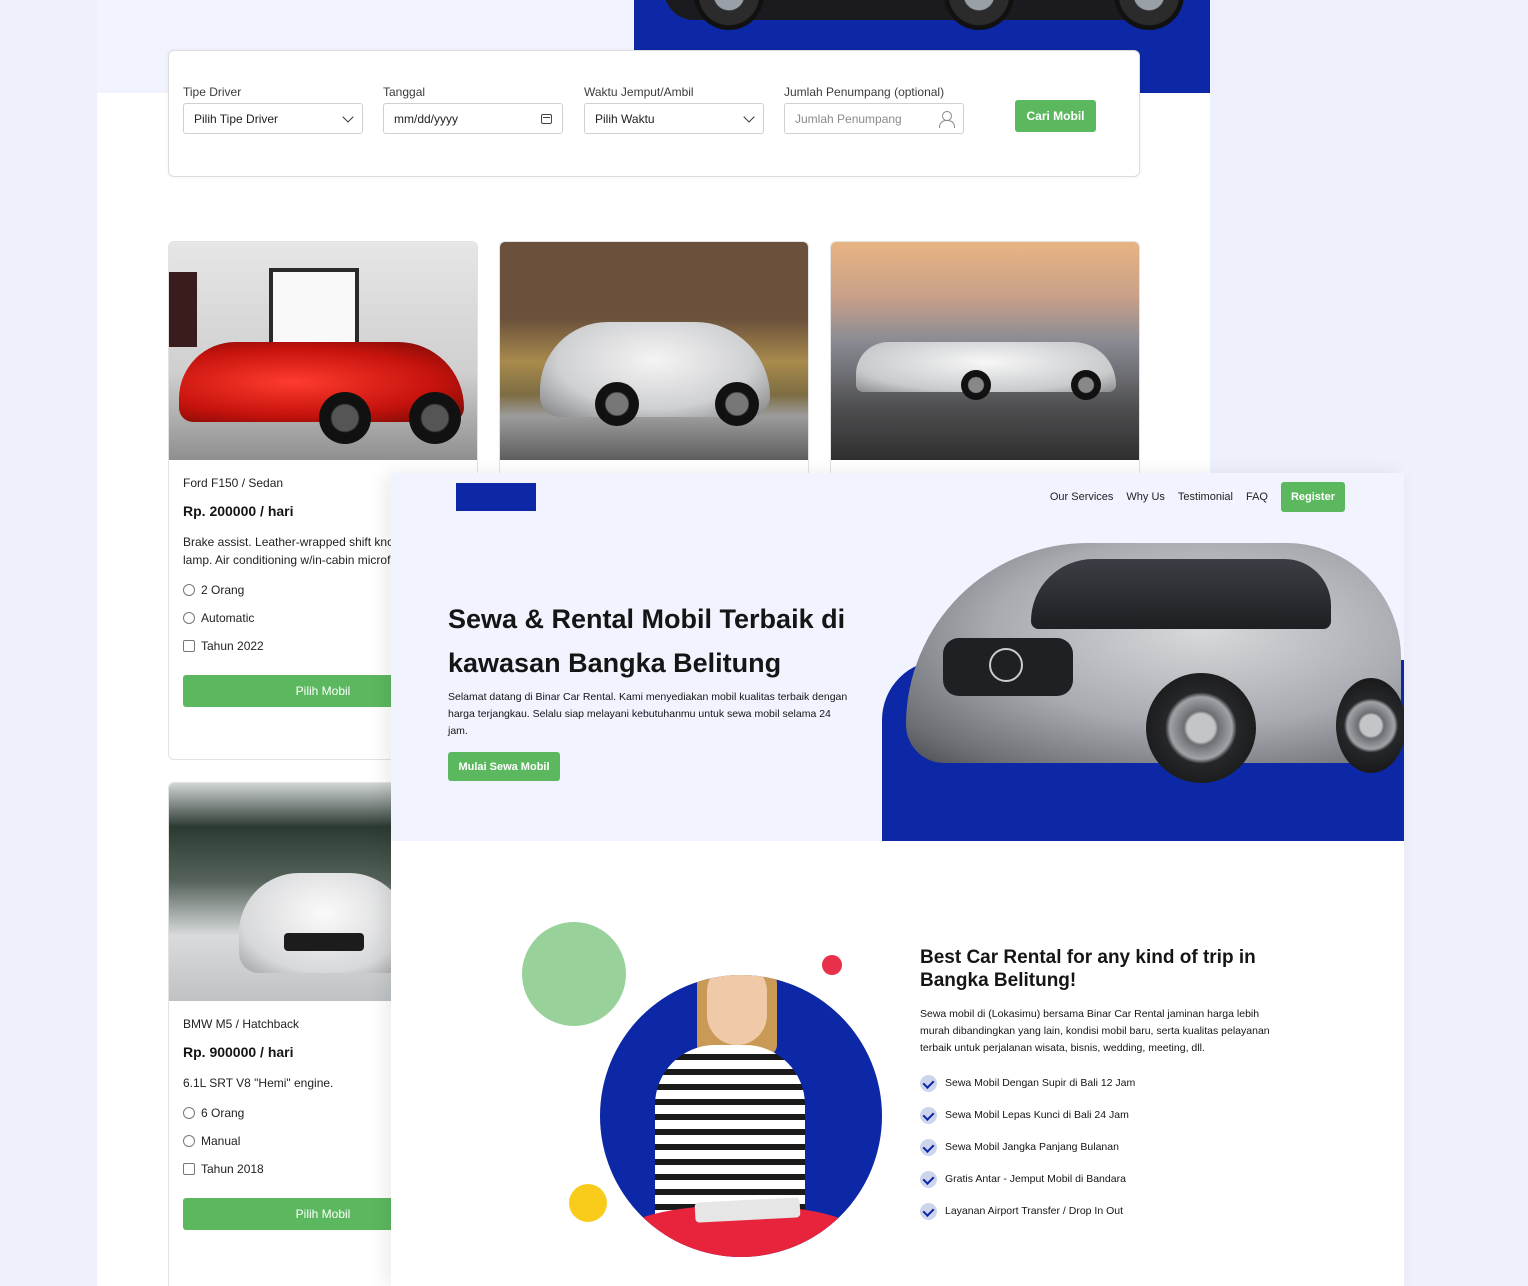  What do you see at coordinates (473, 118) in the screenshot?
I see `date-input: mm/dd/yyyy` at bounding box center [473, 118].